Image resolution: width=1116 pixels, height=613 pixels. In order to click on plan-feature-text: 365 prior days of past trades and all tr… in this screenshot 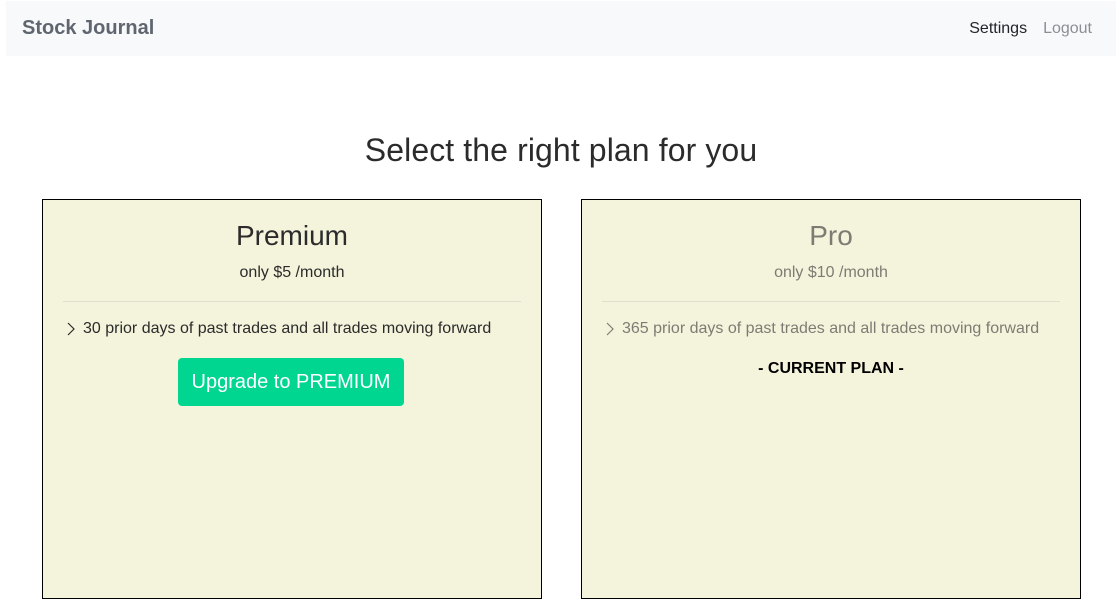, I will do `click(831, 328)`.